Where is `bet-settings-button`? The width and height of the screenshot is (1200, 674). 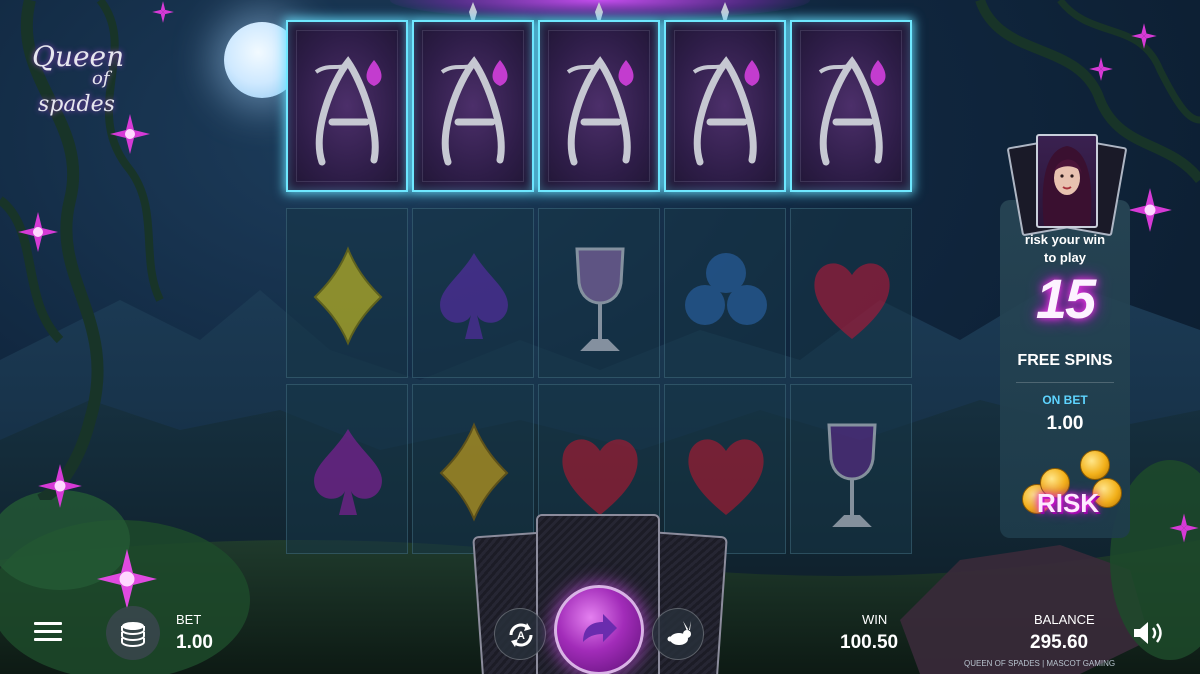 bet-settings-button is located at coordinates (133, 633).